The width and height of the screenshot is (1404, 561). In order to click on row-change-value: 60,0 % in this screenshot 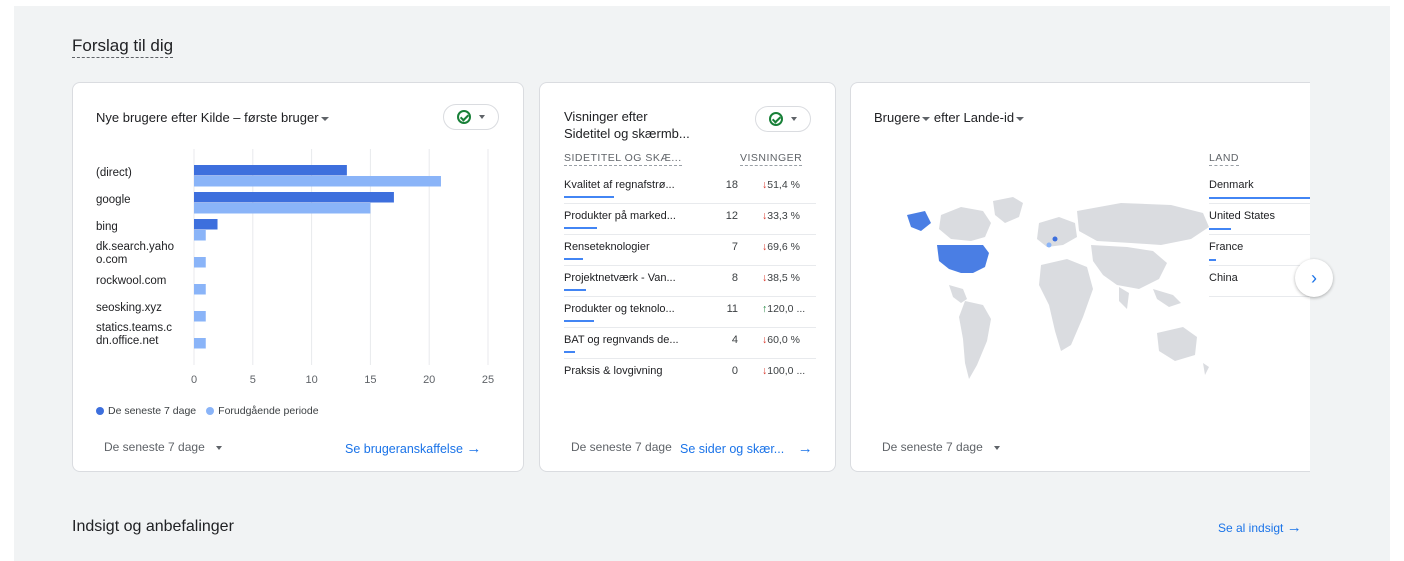, I will do `click(783, 340)`.